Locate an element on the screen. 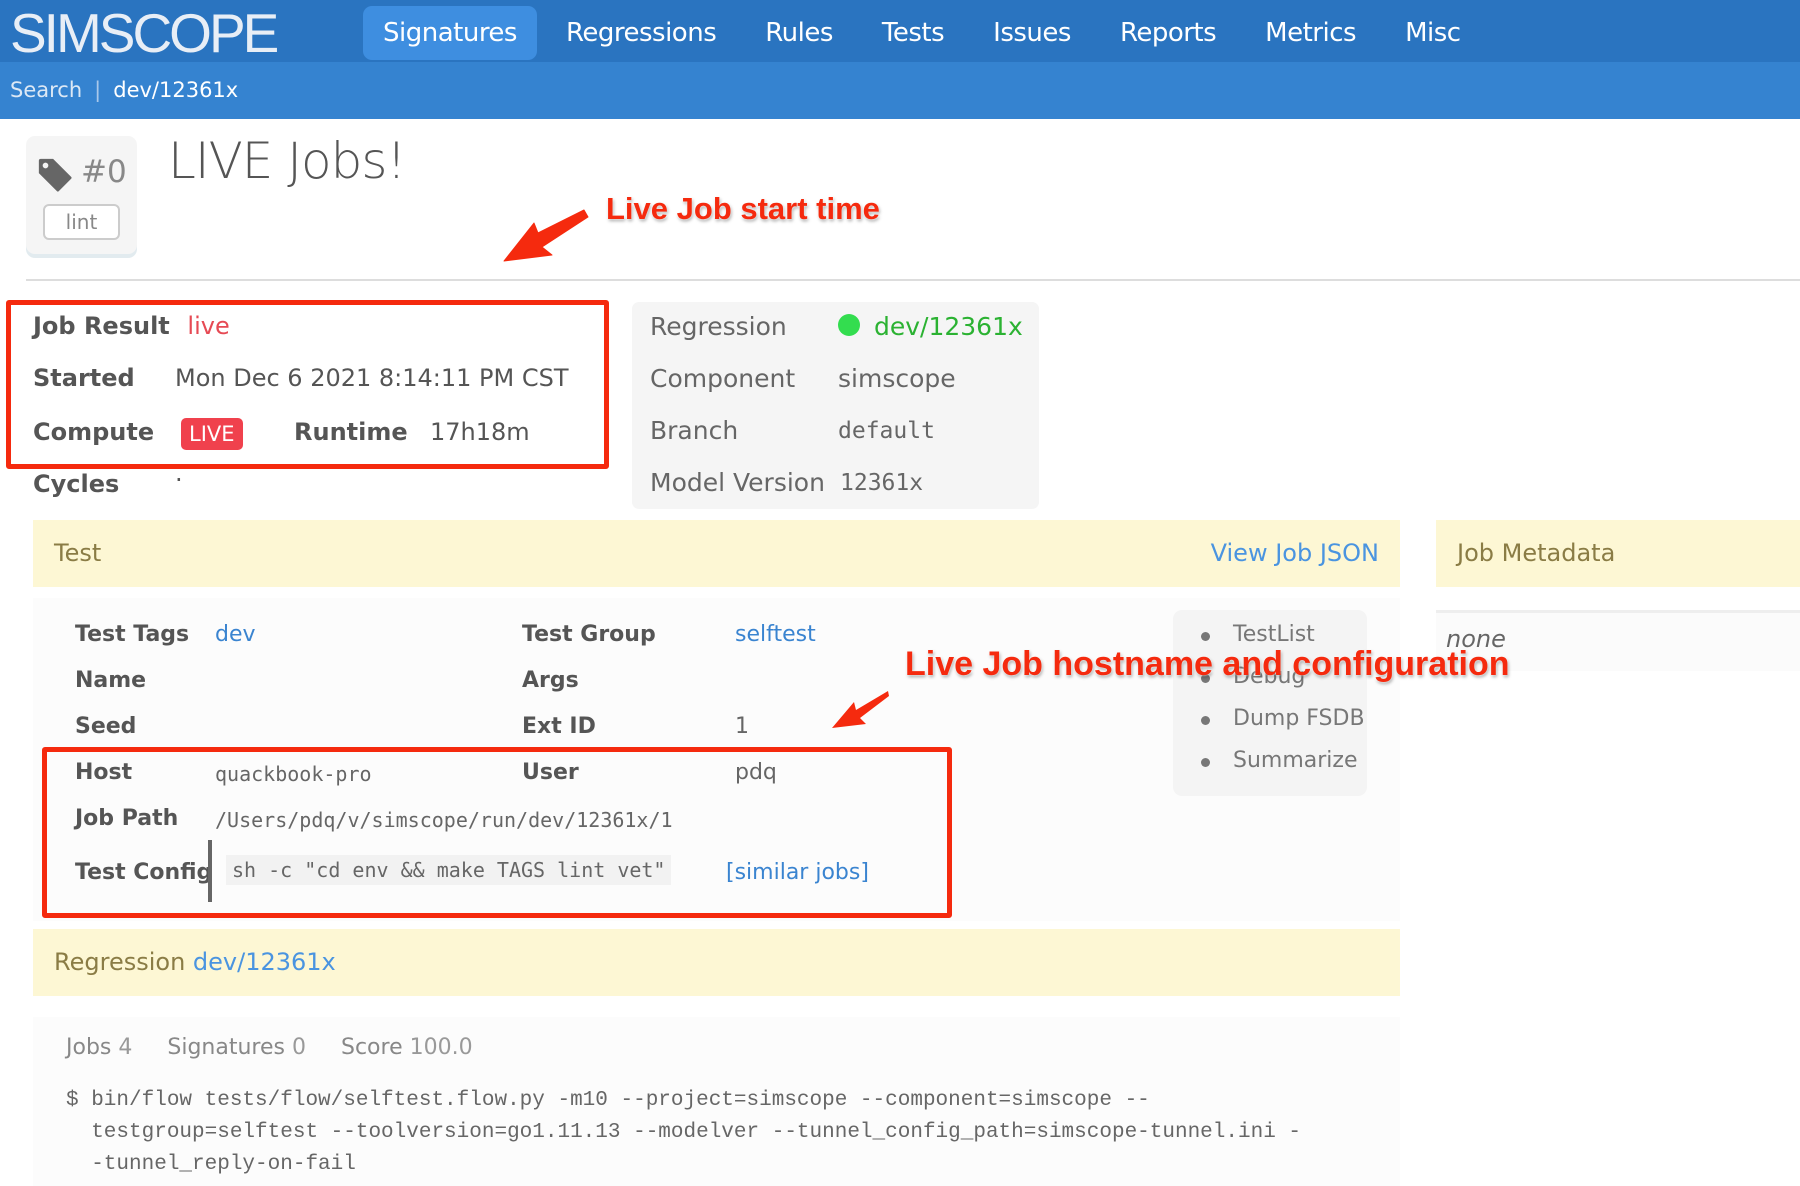 This screenshot has height=1186, width=1800. stat-signatures-label: Signatures is located at coordinates (226, 1047).